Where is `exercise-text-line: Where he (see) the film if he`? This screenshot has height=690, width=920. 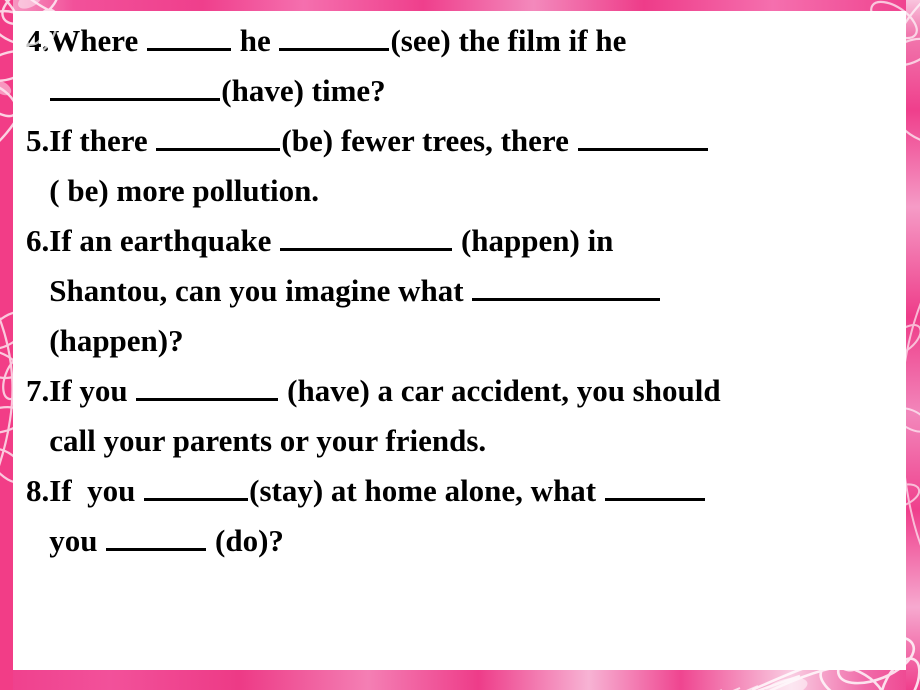
exercise-text-line: Where he (see) the film if he is located at coordinates (484, 41).